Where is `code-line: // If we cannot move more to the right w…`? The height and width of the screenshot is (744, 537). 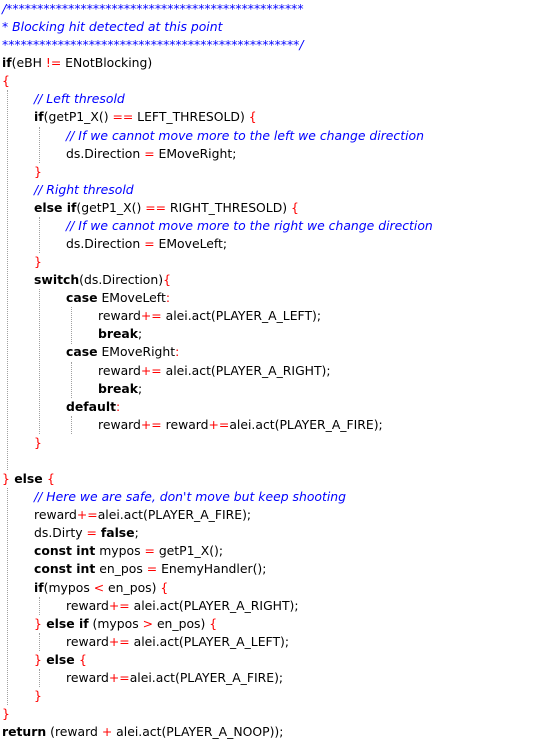 code-line: // If we cannot move more to the right w… is located at coordinates (269, 226).